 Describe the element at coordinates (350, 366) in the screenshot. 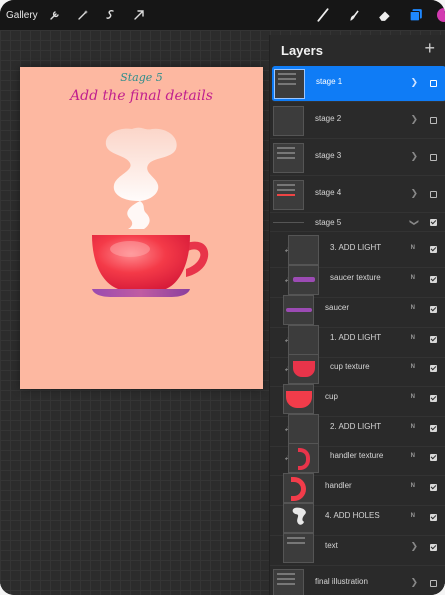

I see `layer-name: cup texture` at that location.